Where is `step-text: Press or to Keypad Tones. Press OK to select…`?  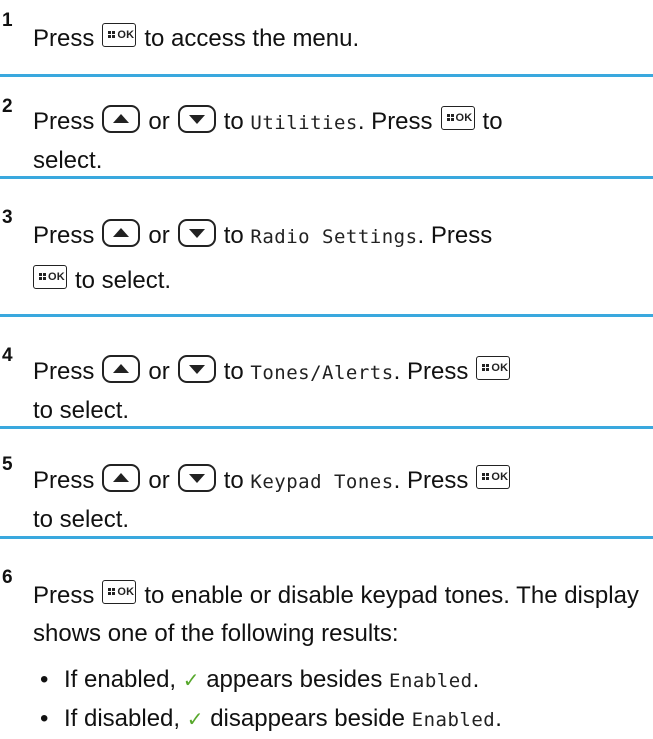
step-text: Press or to Keypad Tones. Press OK to select… is located at coordinates (341, 500).